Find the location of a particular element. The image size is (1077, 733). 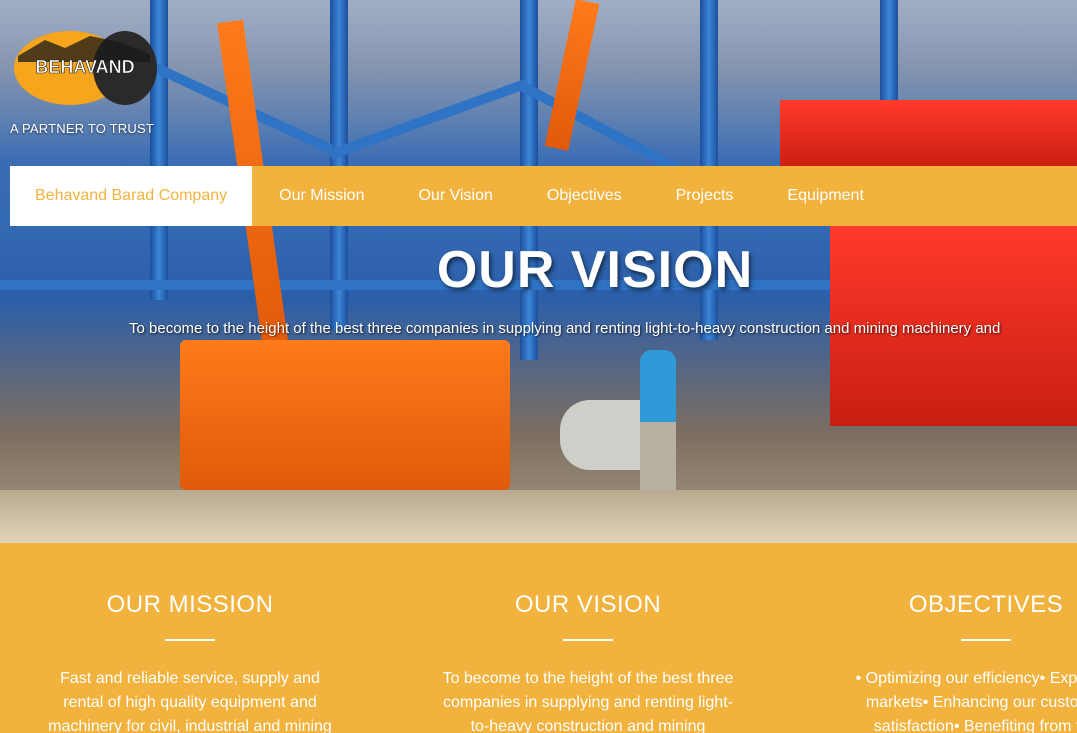

svg-text: BEHAVAND is located at coordinates (84, 67).